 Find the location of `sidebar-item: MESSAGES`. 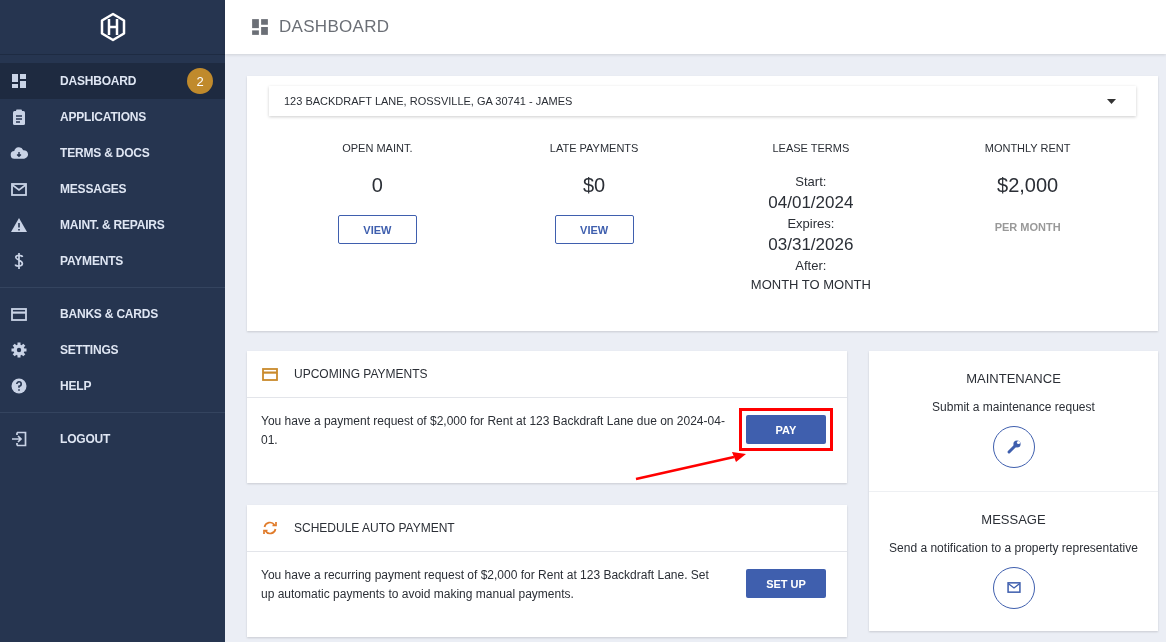

sidebar-item: MESSAGES is located at coordinates (112, 189).